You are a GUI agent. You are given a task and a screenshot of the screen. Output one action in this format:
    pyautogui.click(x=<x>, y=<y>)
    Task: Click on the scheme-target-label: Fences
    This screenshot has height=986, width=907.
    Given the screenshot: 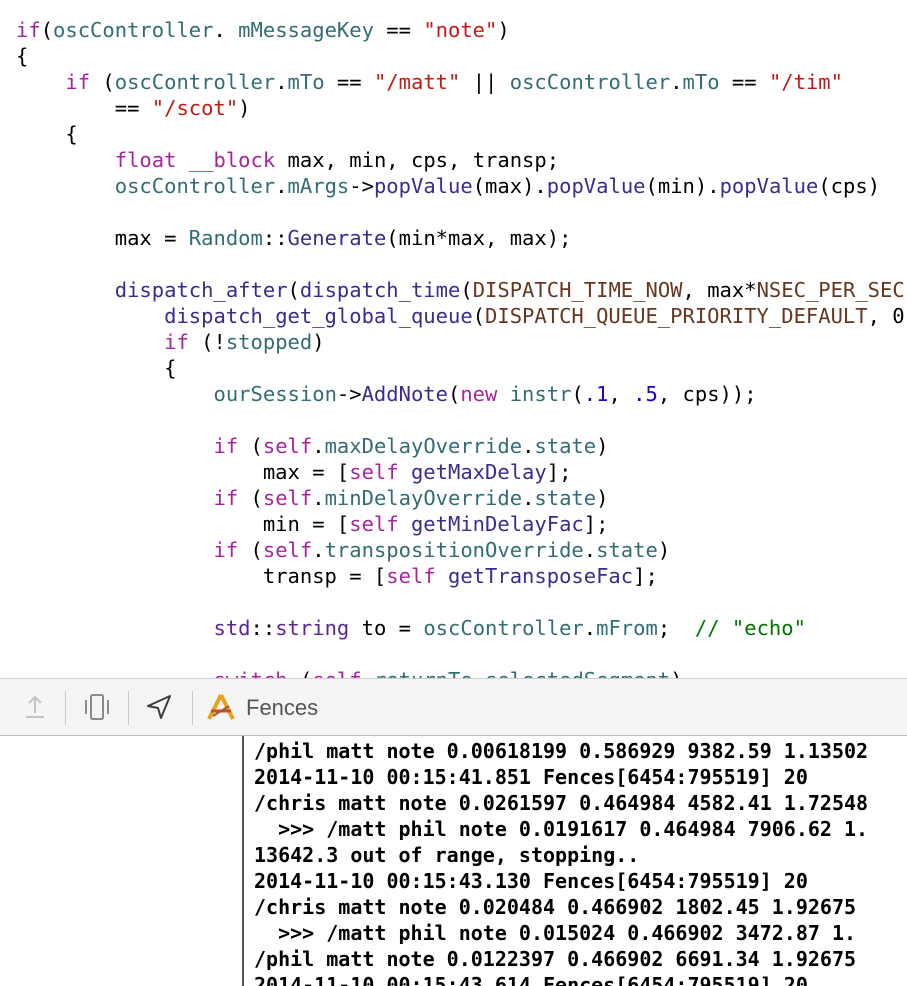 What is the action you would take?
    pyautogui.click(x=282, y=708)
    